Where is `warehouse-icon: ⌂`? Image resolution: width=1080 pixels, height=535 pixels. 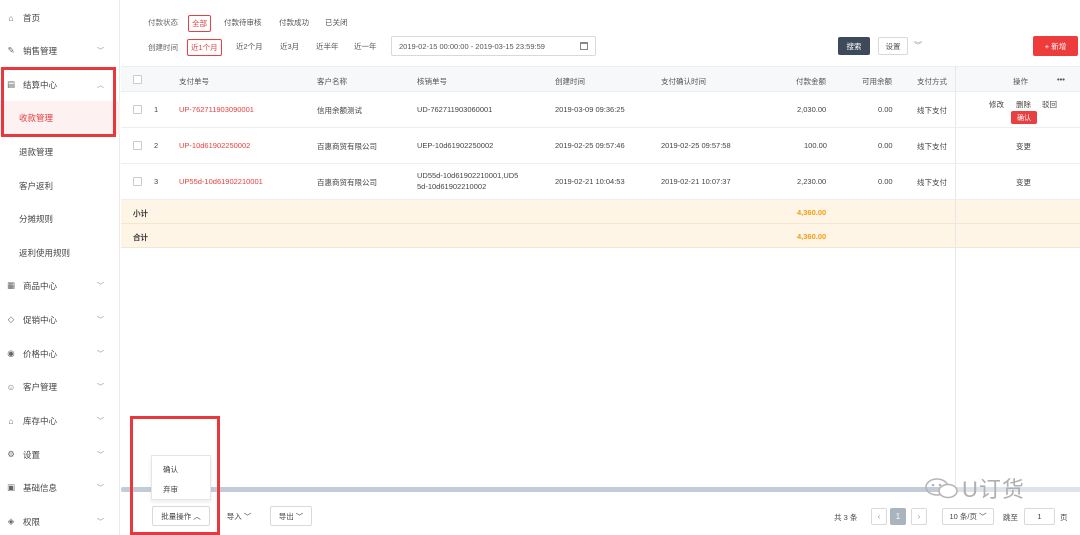
warehouse-icon: ⌂ is located at coordinates (11, 420).